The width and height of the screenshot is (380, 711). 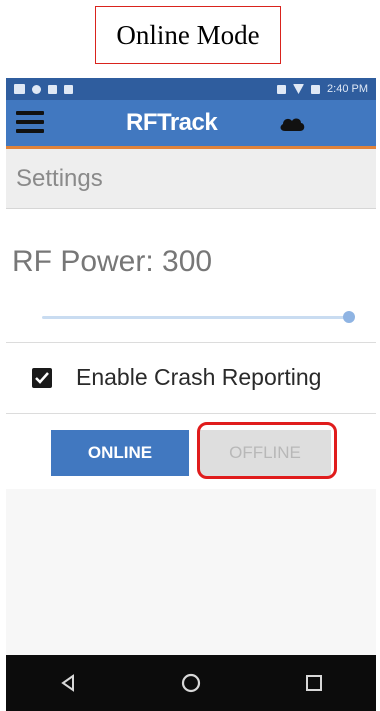 What do you see at coordinates (30, 122) in the screenshot?
I see `hamburger-icon` at bounding box center [30, 122].